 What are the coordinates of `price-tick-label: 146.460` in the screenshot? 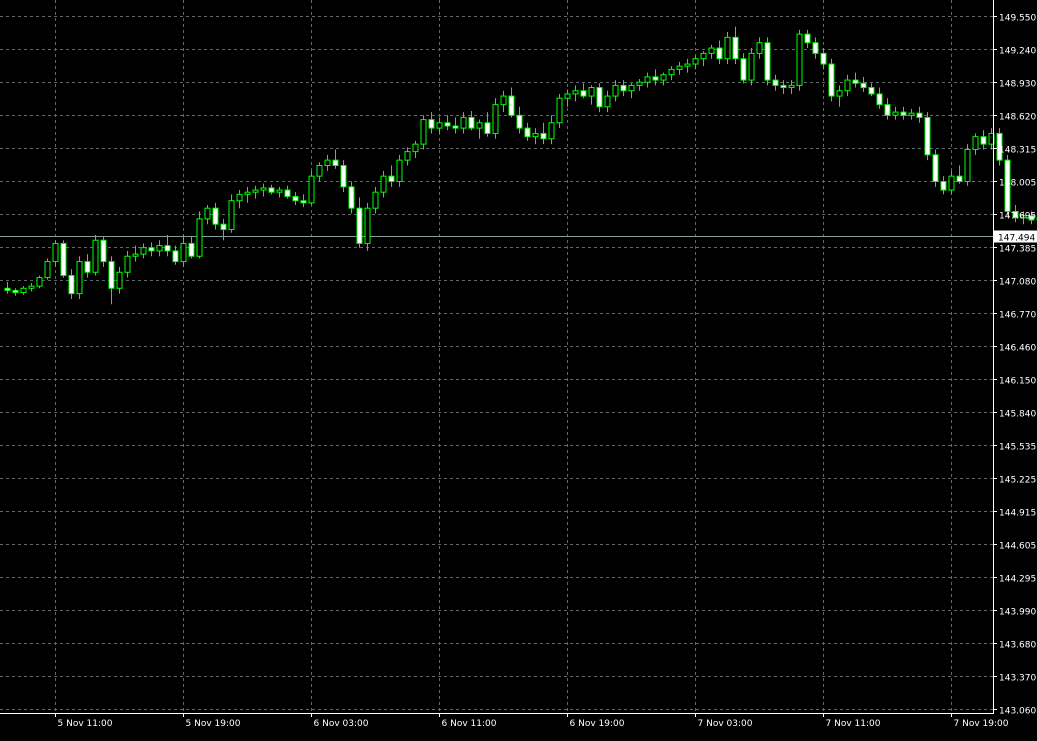 It's located at (1017, 349).